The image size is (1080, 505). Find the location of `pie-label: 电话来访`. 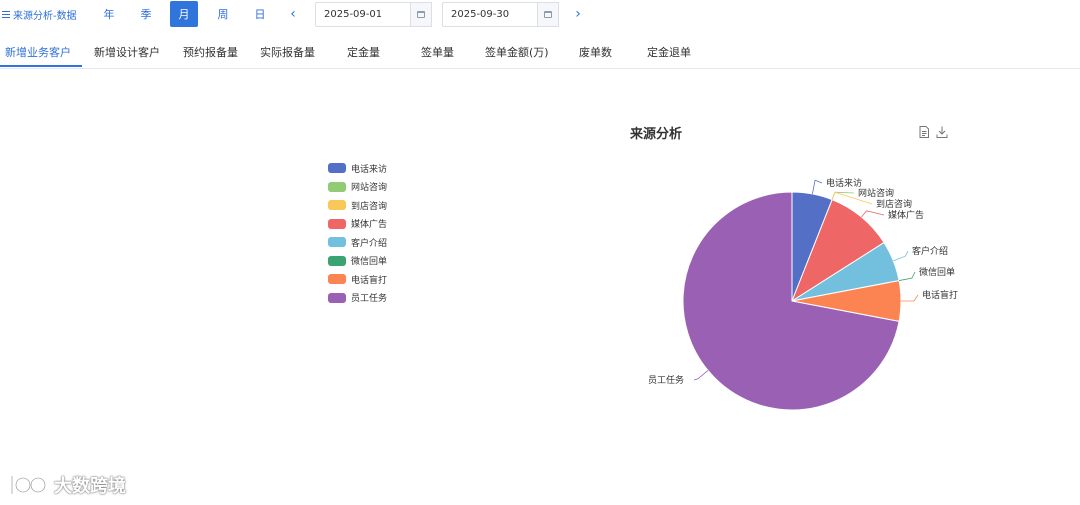

pie-label: 电话来访 is located at coordinates (844, 183).